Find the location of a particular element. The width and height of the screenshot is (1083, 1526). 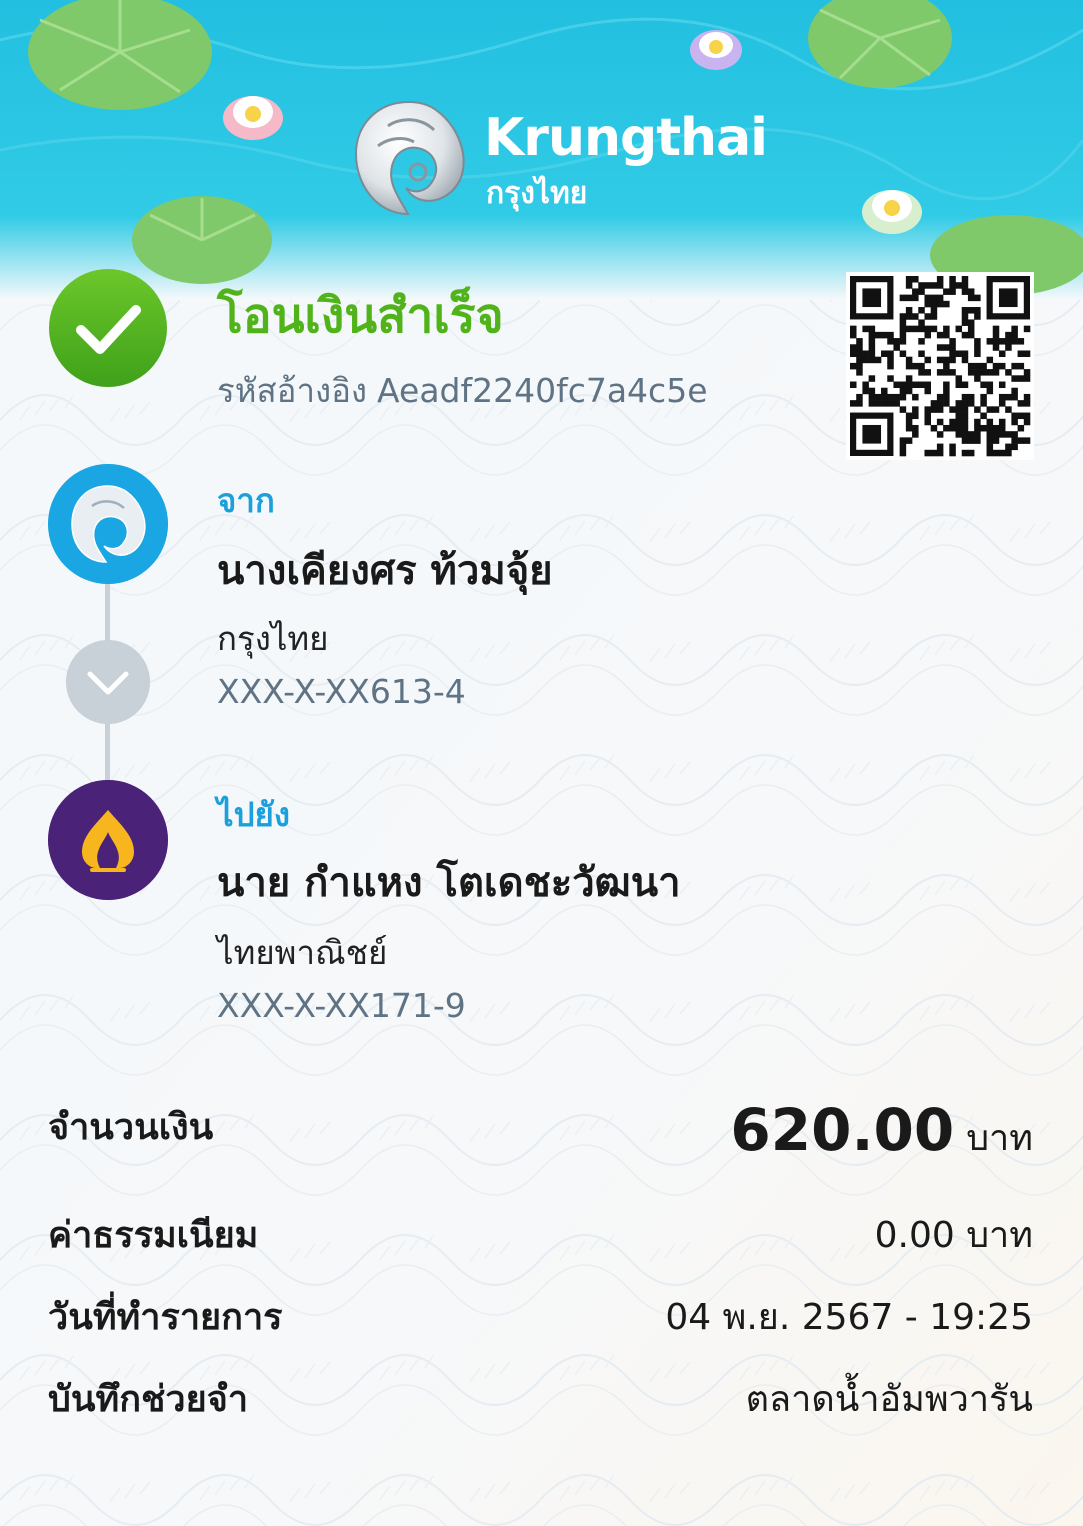

to-label: ไปยัง is located at coordinates (253, 814).